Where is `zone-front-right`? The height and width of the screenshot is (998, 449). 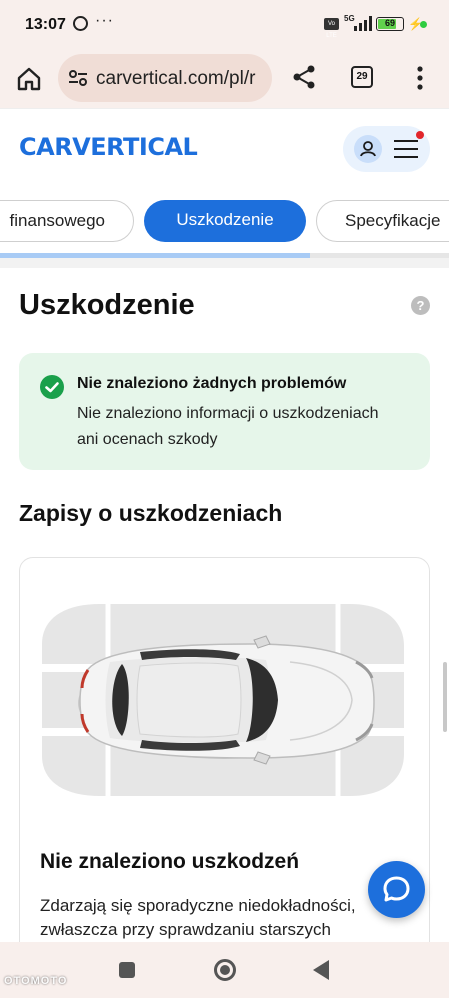
zone-front-right is located at coordinates (371, 634).